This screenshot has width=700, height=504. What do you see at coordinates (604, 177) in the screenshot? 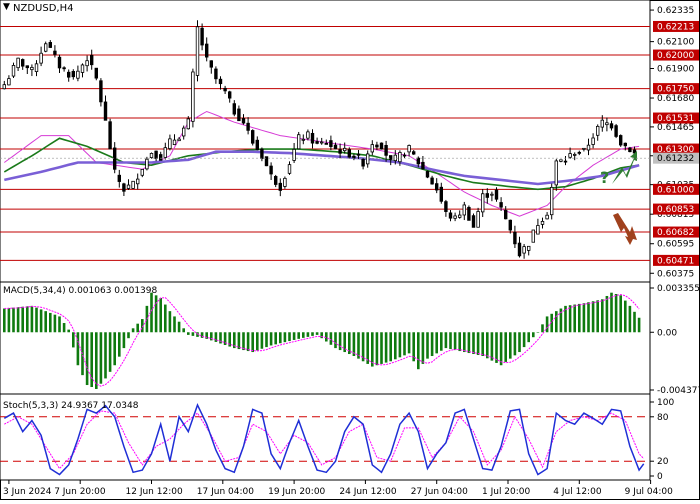
I see `question-mark: ?` at bounding box center [604, 177].